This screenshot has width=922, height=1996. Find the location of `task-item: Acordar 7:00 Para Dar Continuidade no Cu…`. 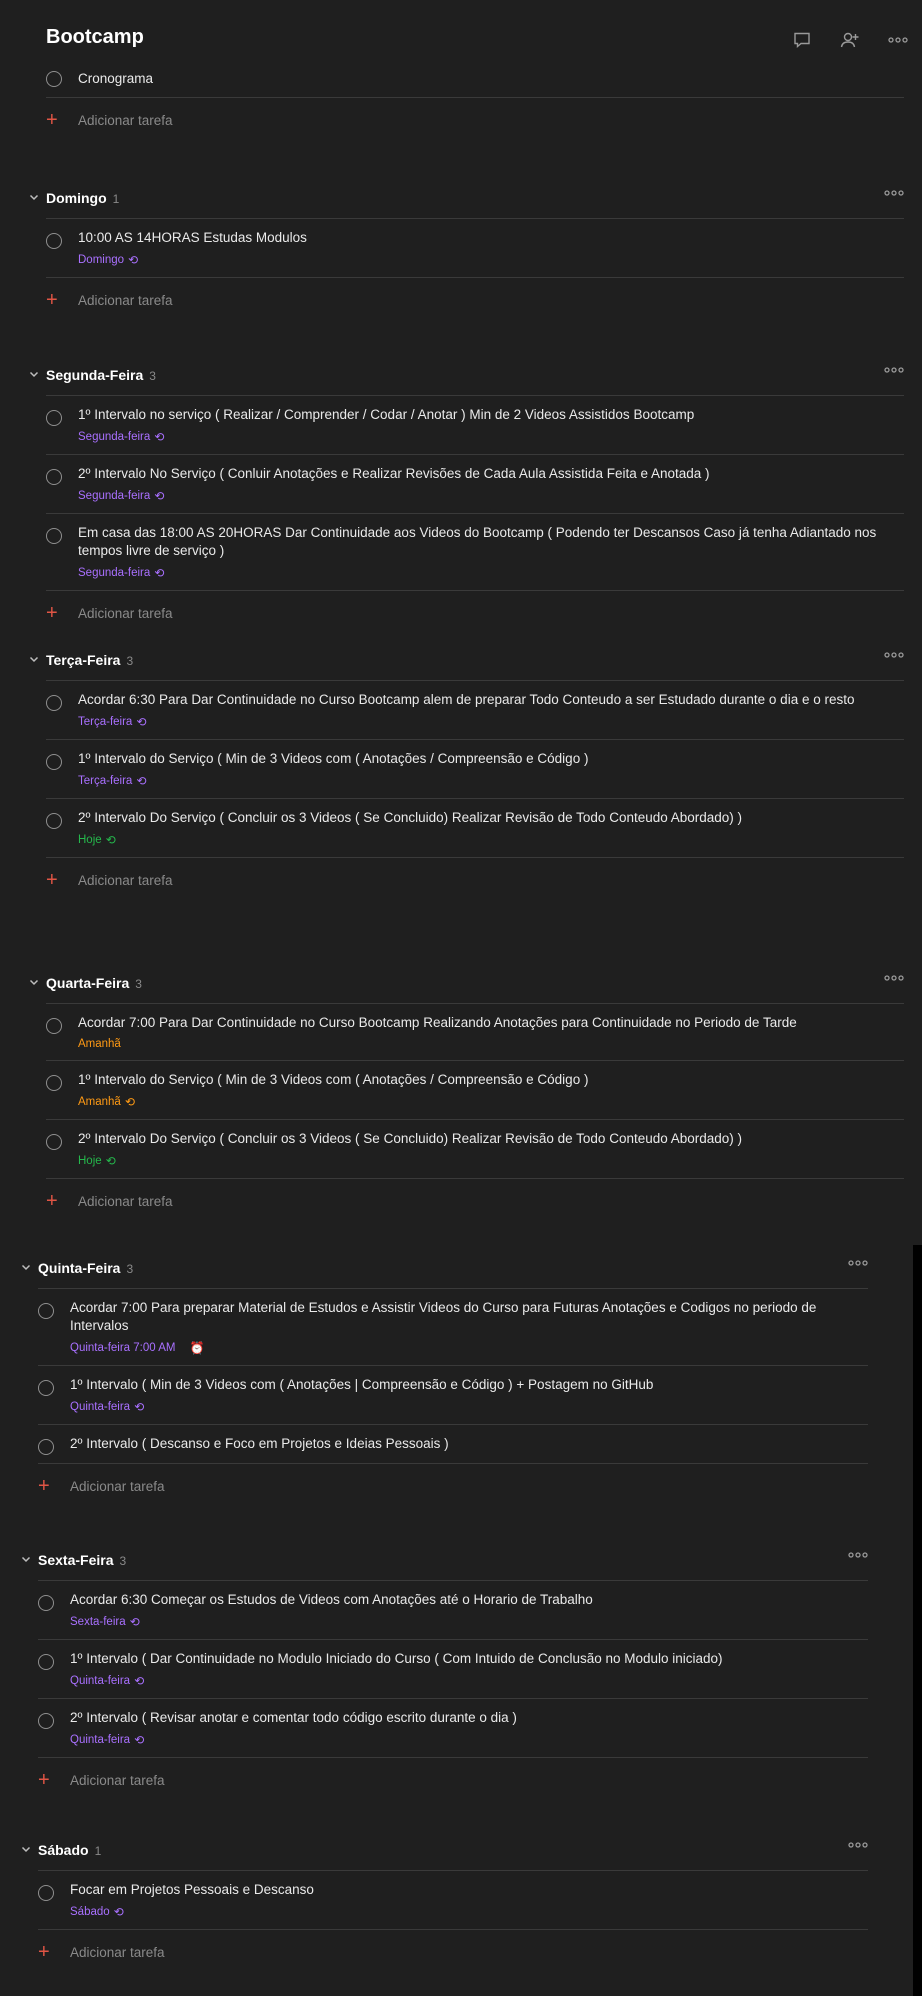

task-item: Acordar 7:00 Para Dar Continuidade no Cu… is located at coordinates (475, 1032).